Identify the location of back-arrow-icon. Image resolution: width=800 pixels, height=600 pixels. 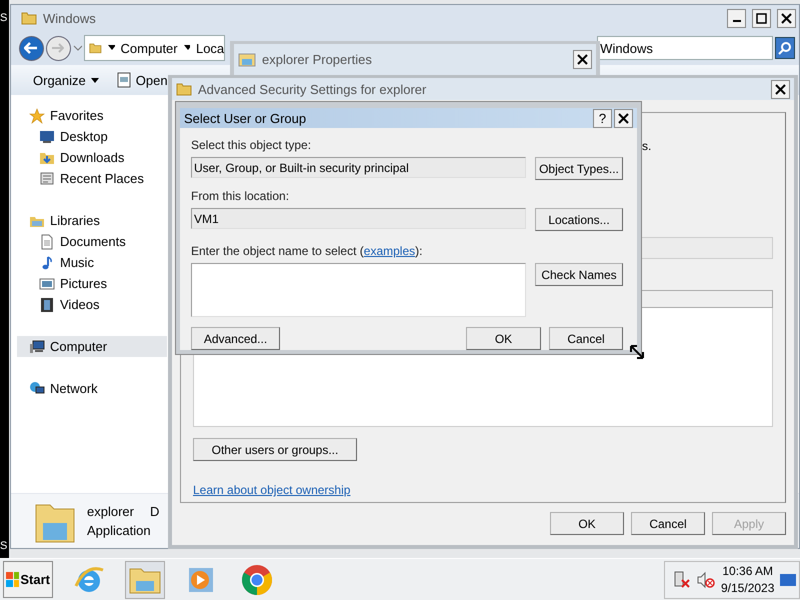
(31, 48).